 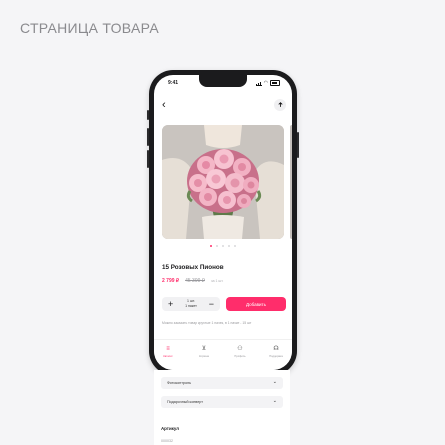 What do you see at coordinates (276, 349) in the screenshot?
I see `support-icon: ☊` at bounding box center [276, 349].